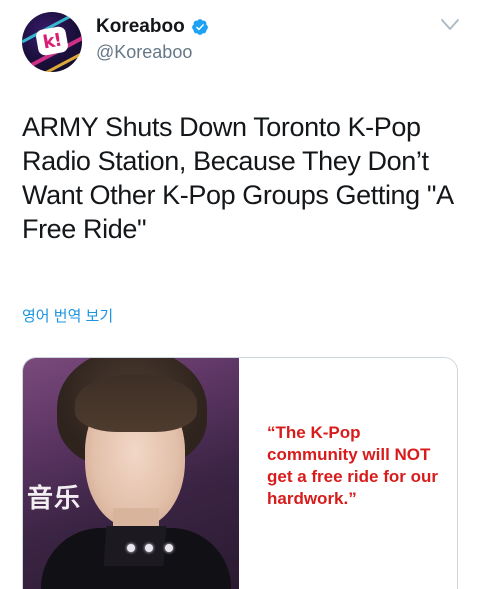 The width and height of the screenshot is (480, 589). I want to click on tweet-header: k! Koreaboo @Koreaboo, so click(244, 42).